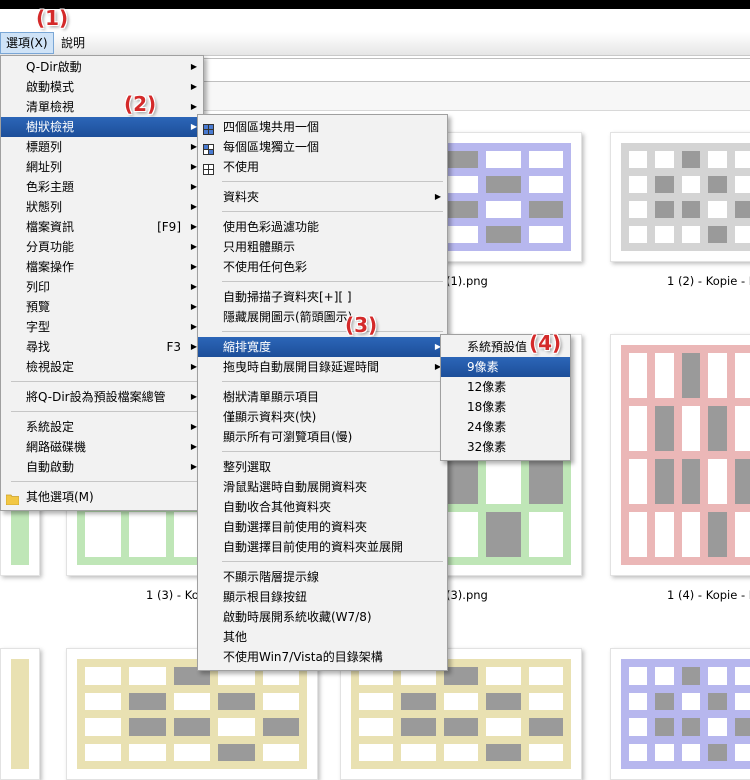  I want to click on menu-item: 隱藏展開圖示(箭頭圖示), so click(322, 317).